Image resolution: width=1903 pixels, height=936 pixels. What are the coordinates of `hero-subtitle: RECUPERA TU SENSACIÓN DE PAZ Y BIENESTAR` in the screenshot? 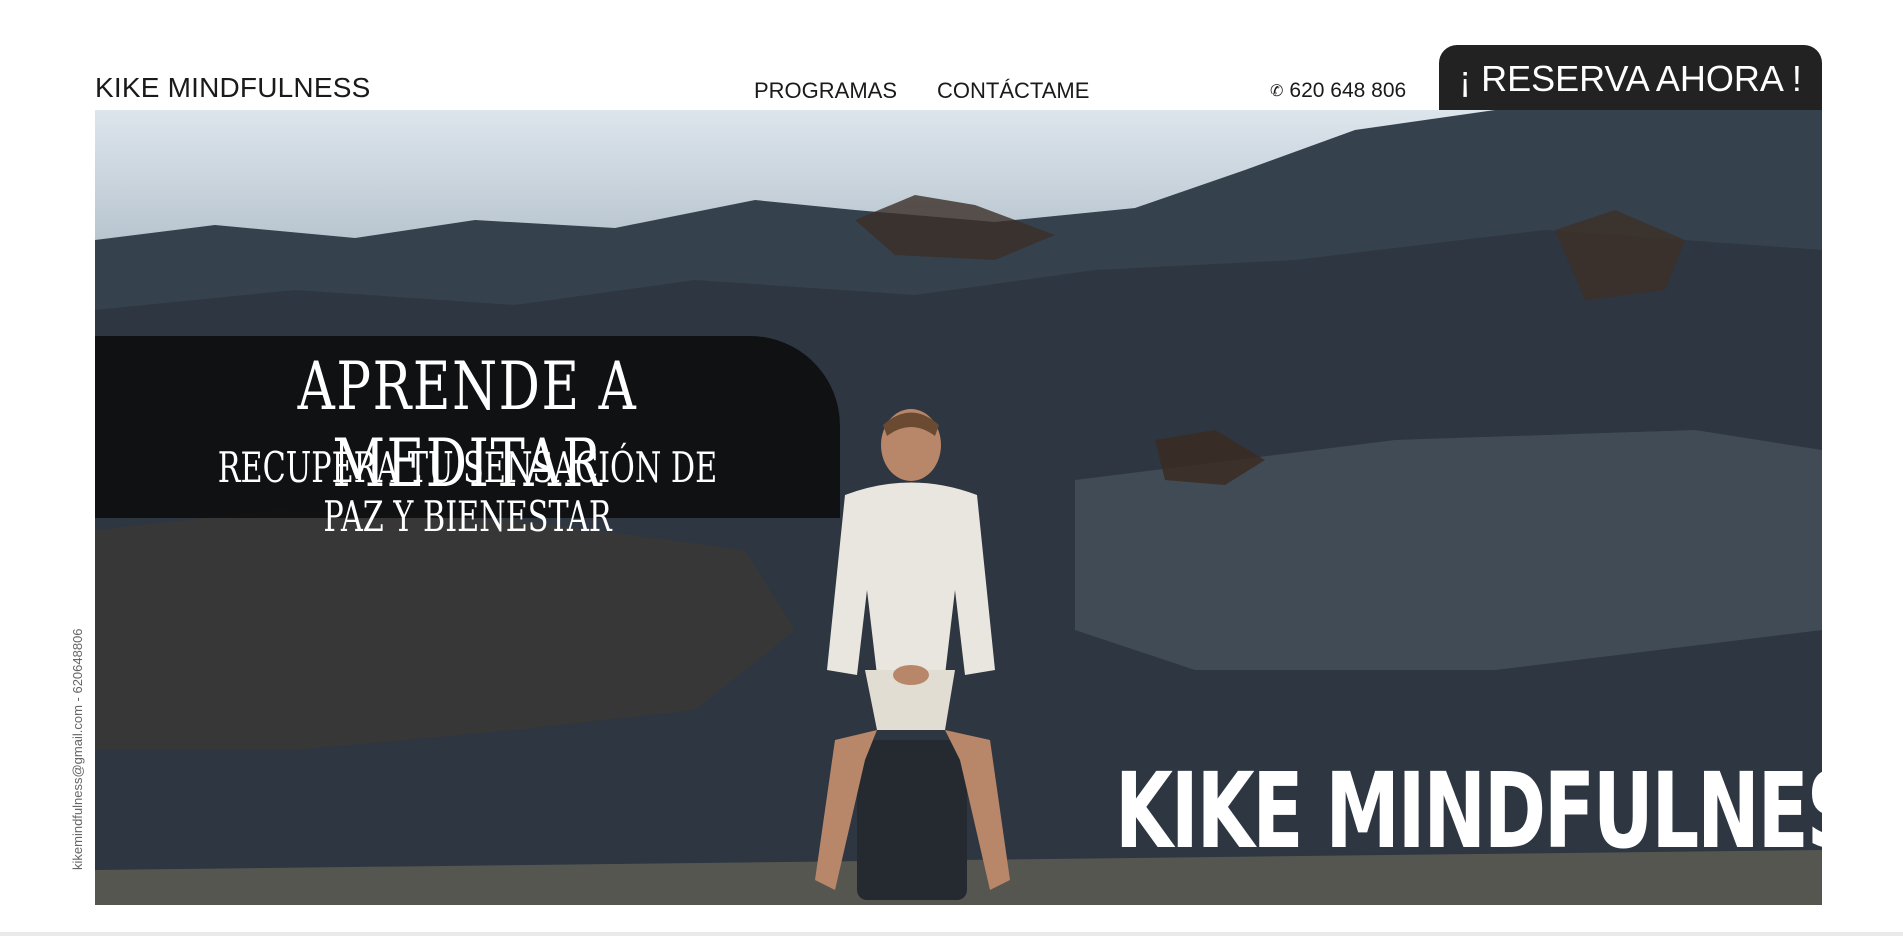 It's located at (467, 492).